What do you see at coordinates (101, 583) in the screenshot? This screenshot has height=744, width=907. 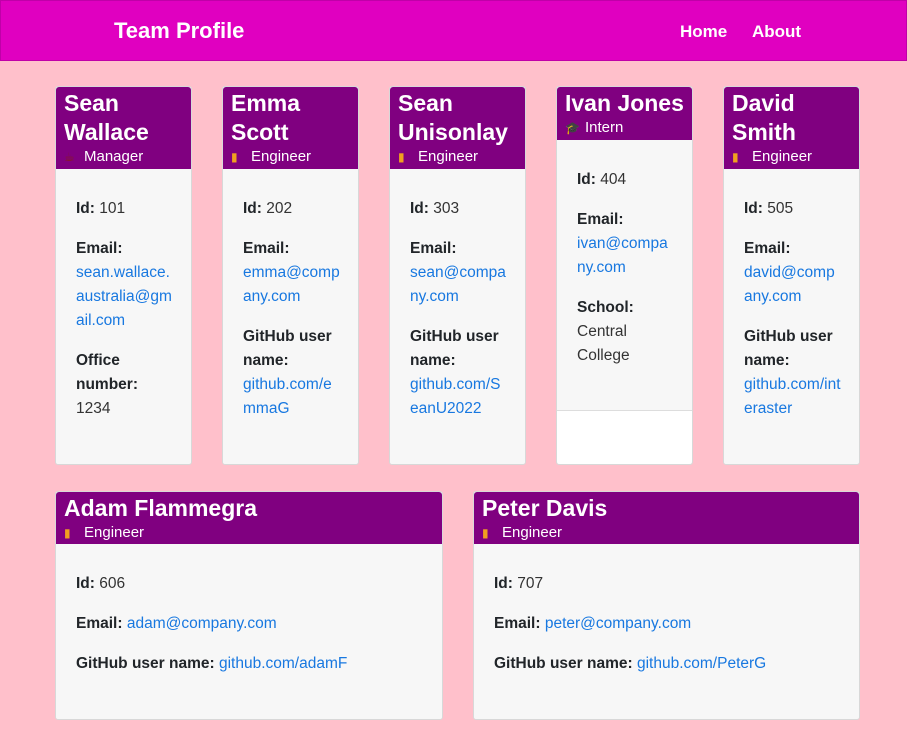 I see `id-field: Id: 606` at bounding box center [101, 583].